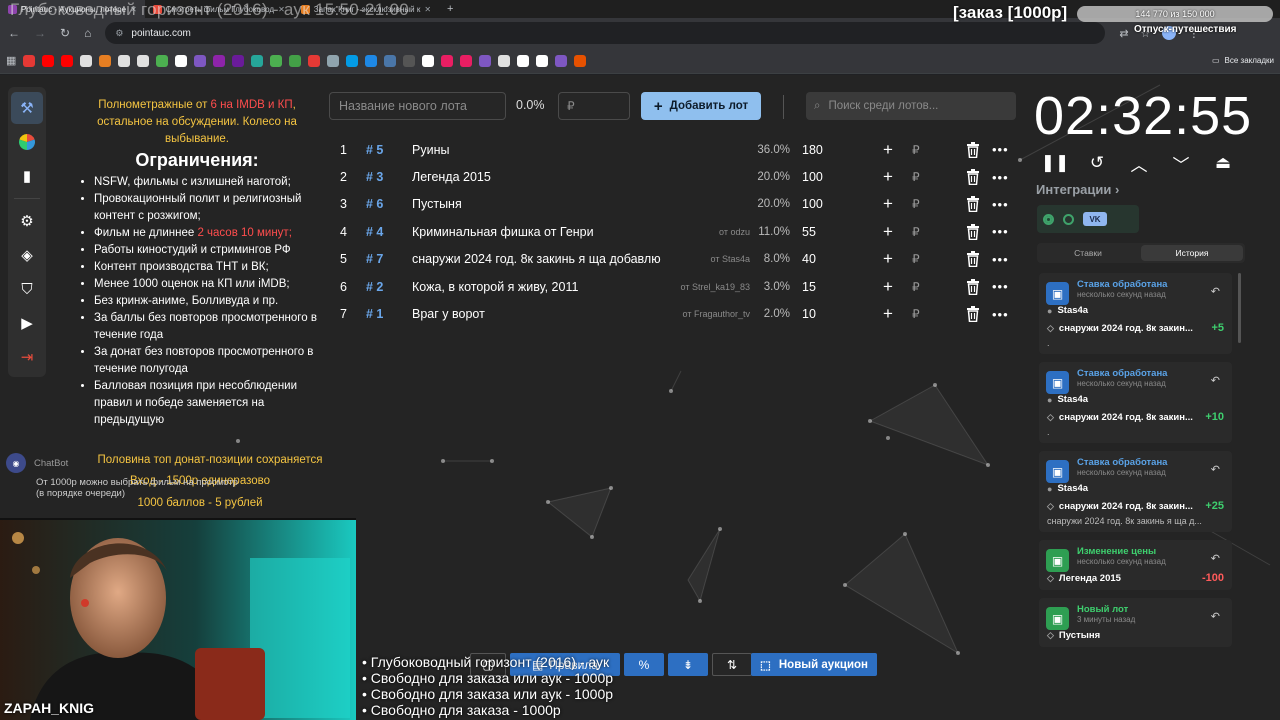 This screenshot has width=1280, height=720. I want to click on forward-icon: →, so click(40, 33).